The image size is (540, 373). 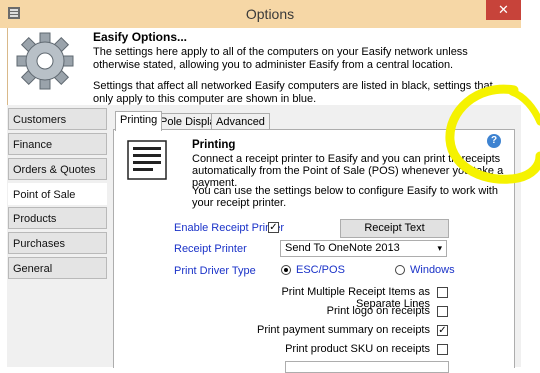 I want to click on option-separate-lines-checkbox, so click(x=442, y=292).